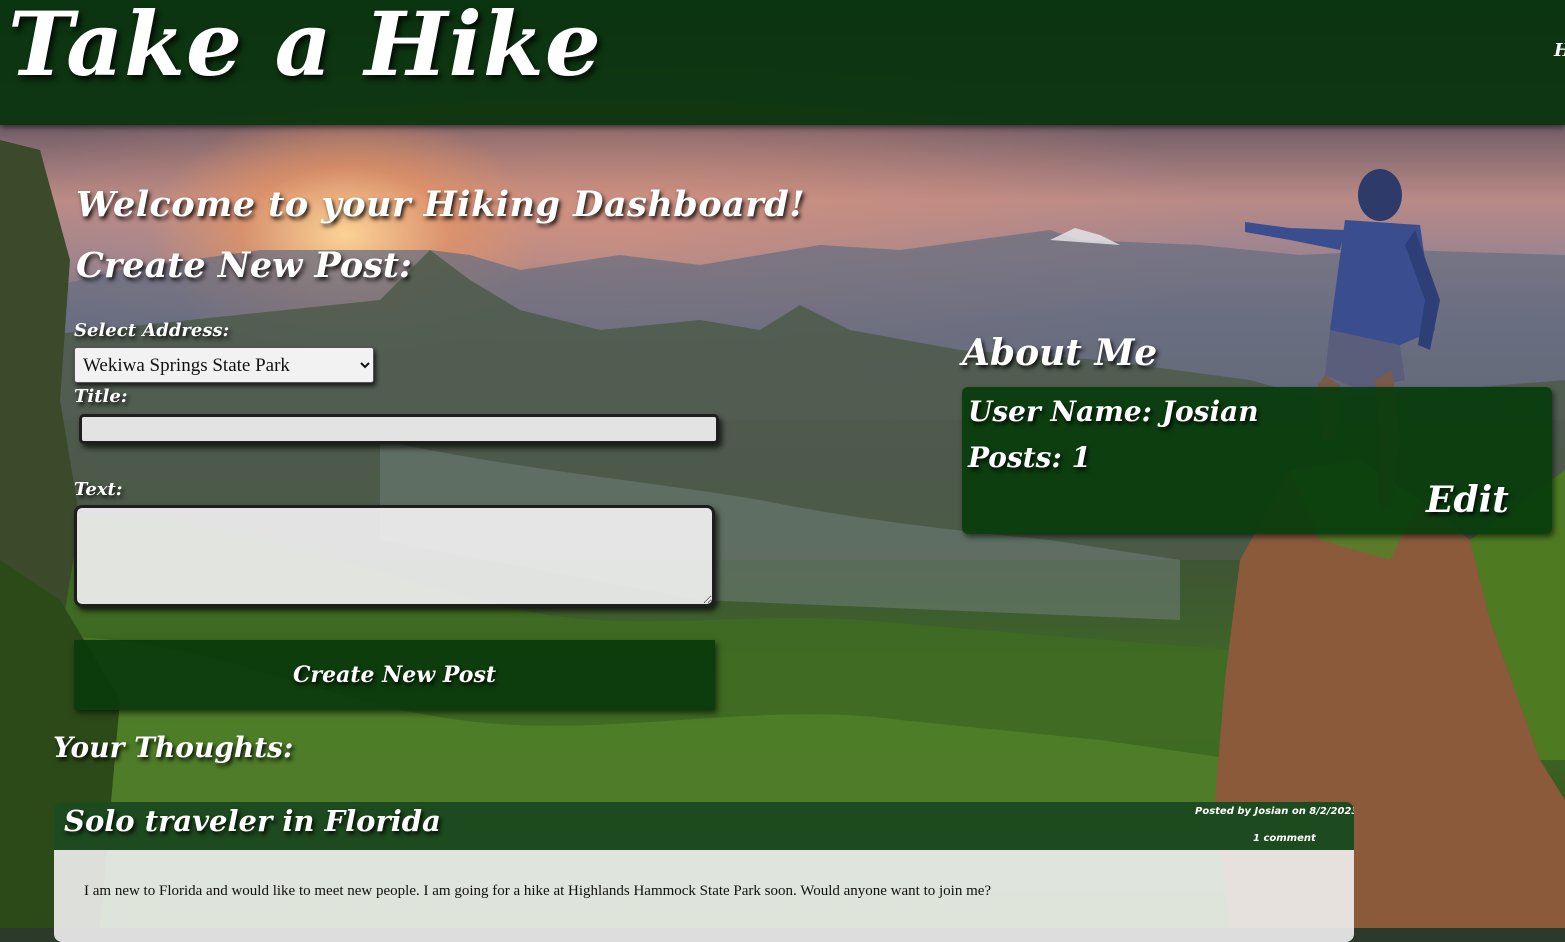  I want to click on your-thoughts-heading: Your Thoughts:, so click(173, 747).